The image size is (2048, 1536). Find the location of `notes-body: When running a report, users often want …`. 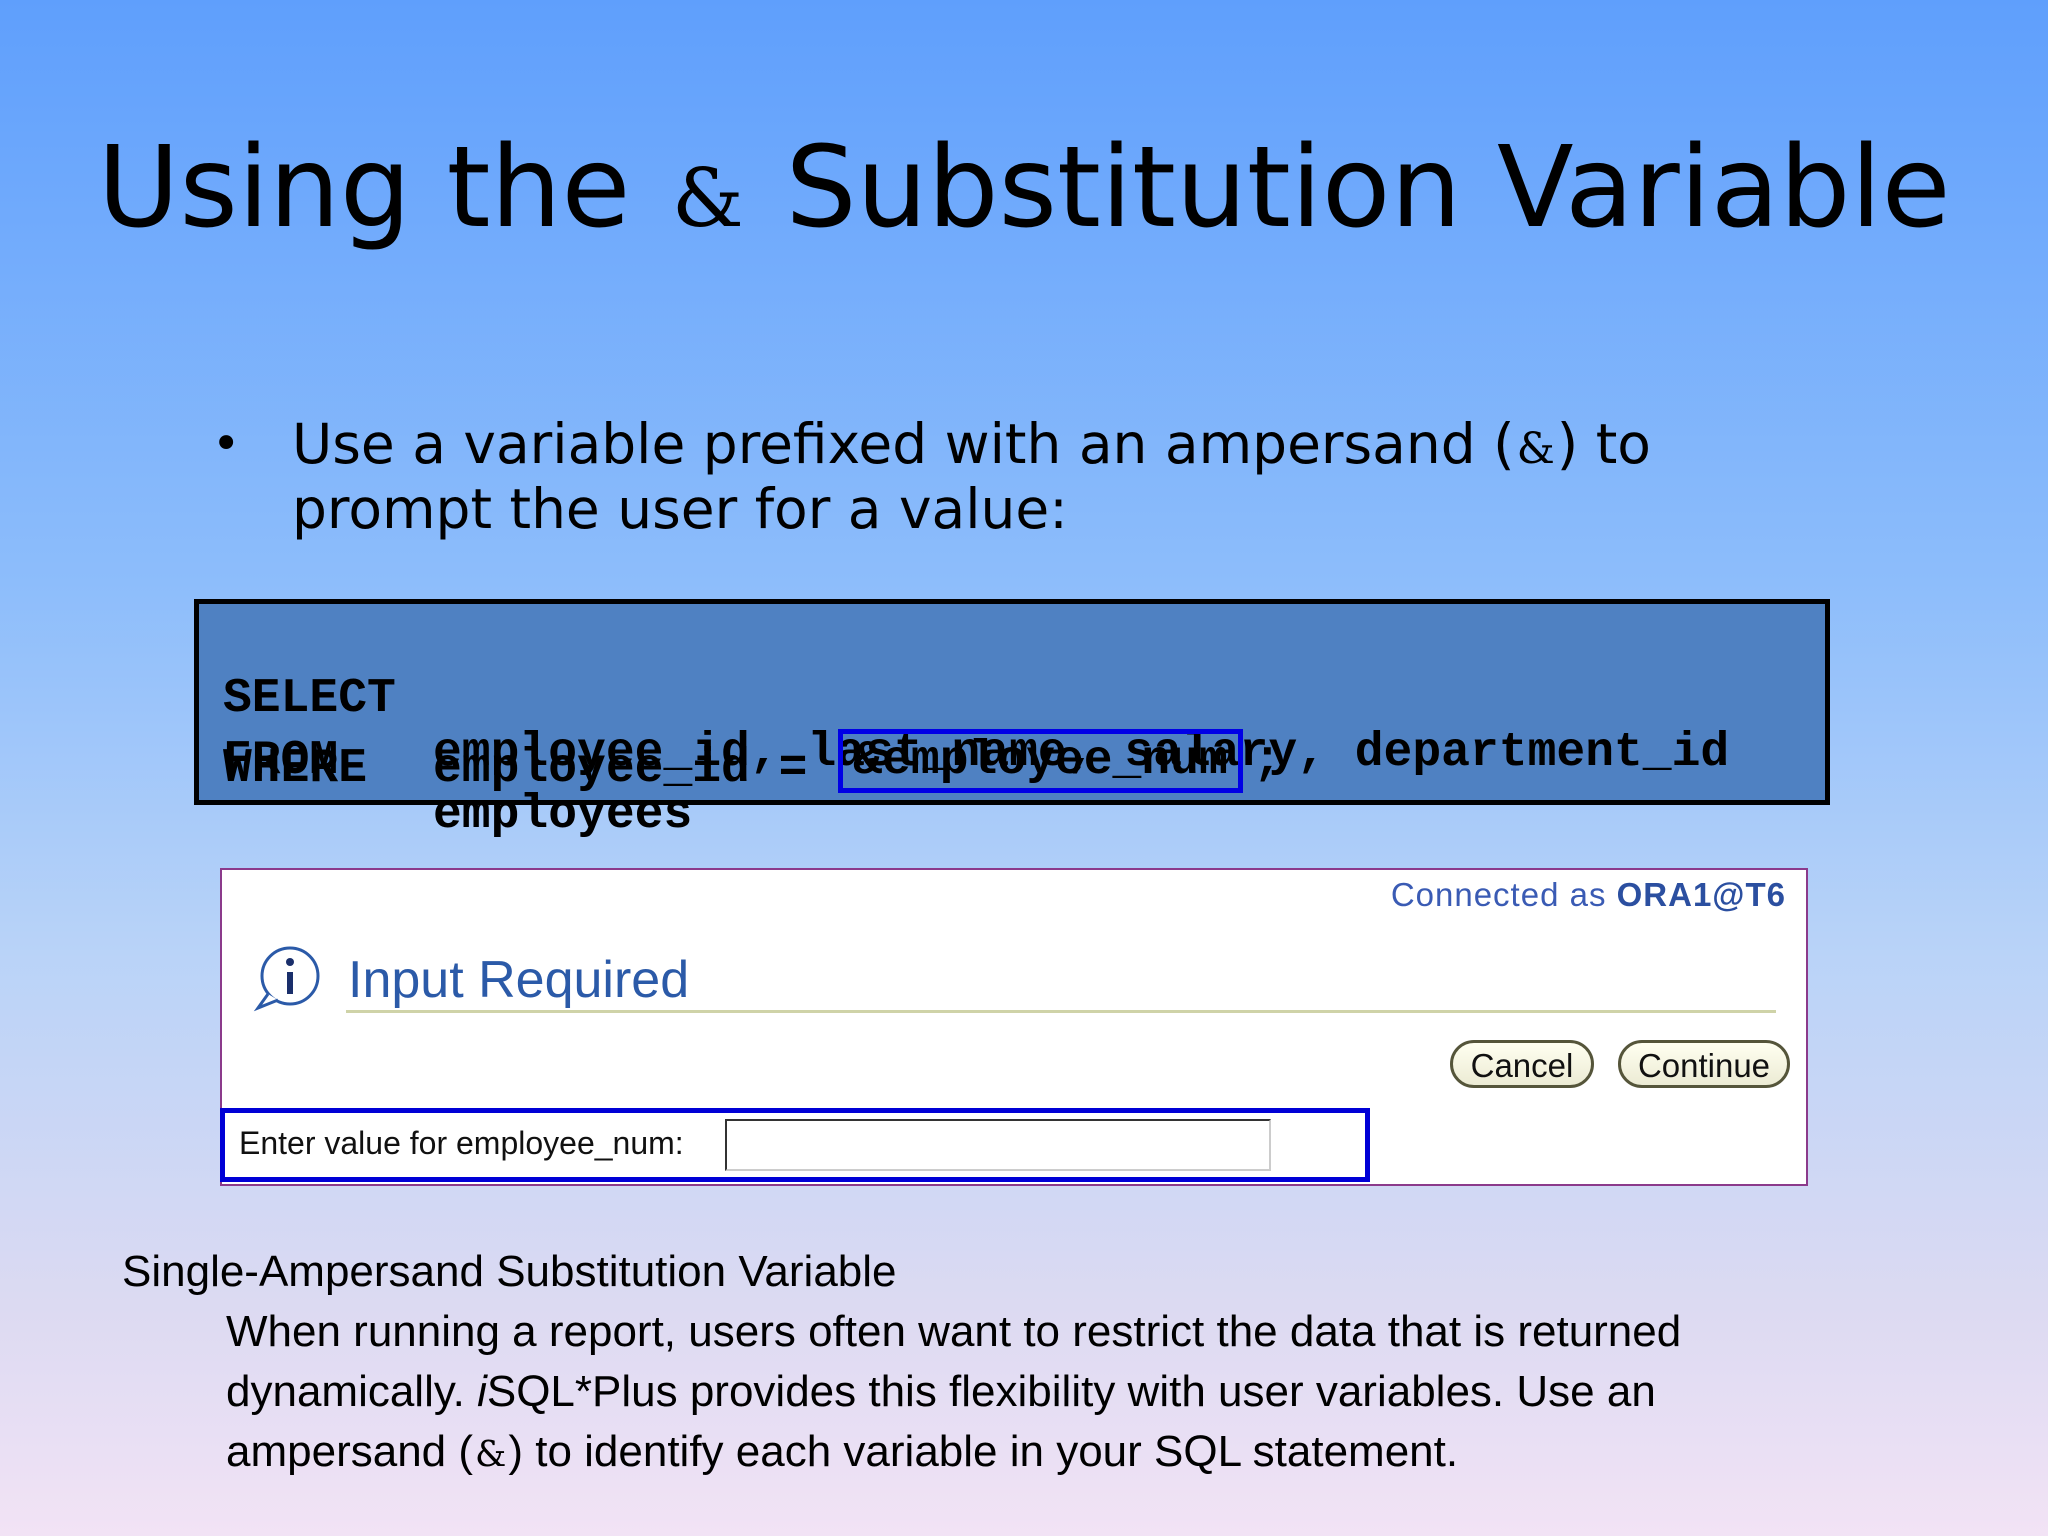

notes-body: When running a report, users often want … is located at coordinates (1046, 1393).